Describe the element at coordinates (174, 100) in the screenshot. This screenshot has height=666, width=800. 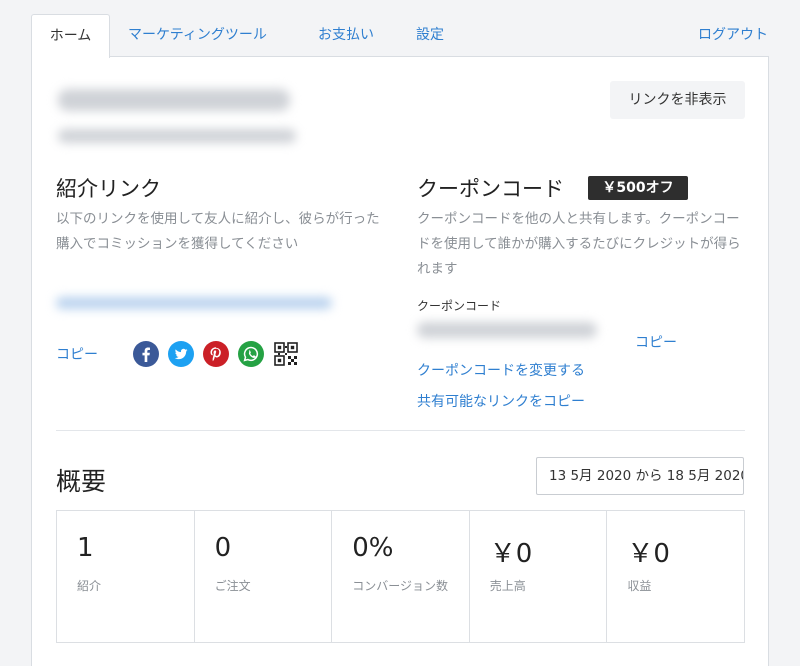
I see `user-name-redacted` at that location.